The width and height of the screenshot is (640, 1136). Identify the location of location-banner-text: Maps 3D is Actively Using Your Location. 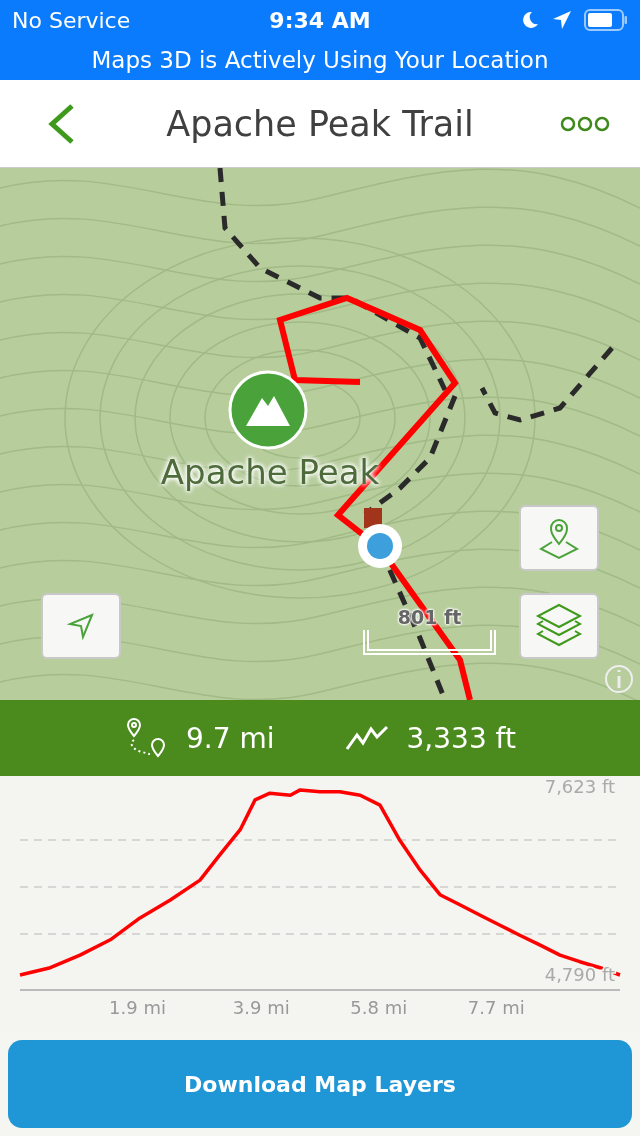
(320, 60).